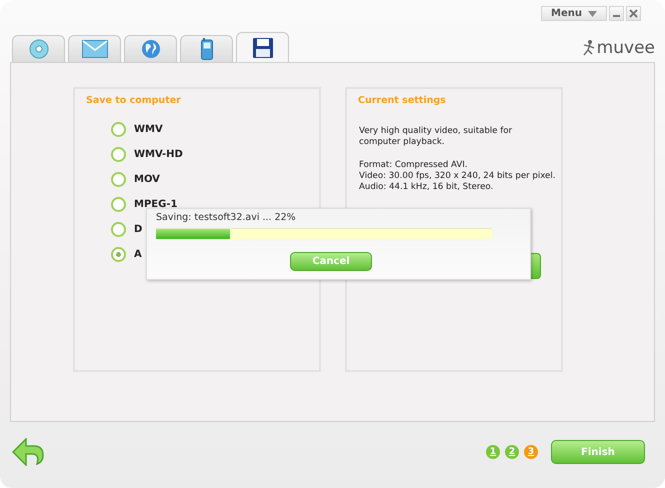 The image size is (665, 488). I want to click on step-indicator: 2, so click(512, 452).